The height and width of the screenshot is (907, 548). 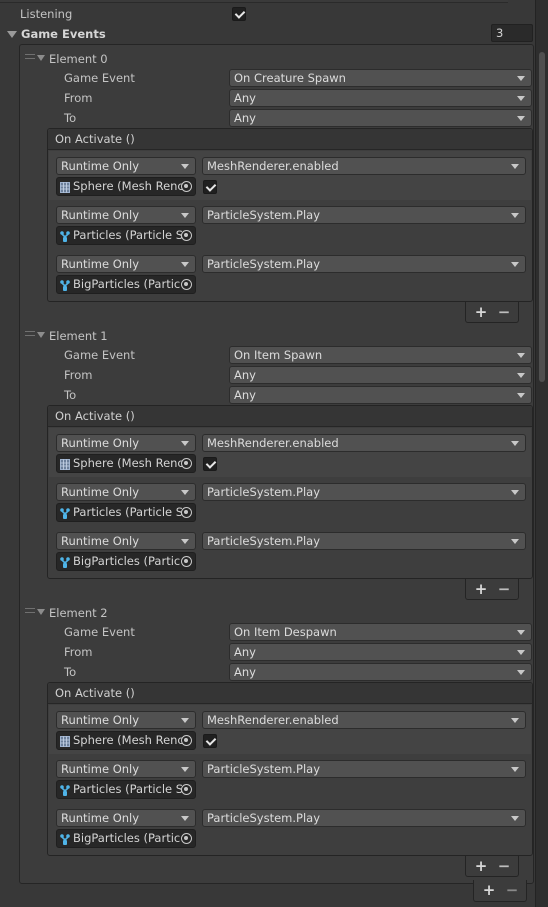 What do you see at coordinates (512, 890) in the screenshot?
I see `remove-element-button: −` at bounding box center [512, 890].